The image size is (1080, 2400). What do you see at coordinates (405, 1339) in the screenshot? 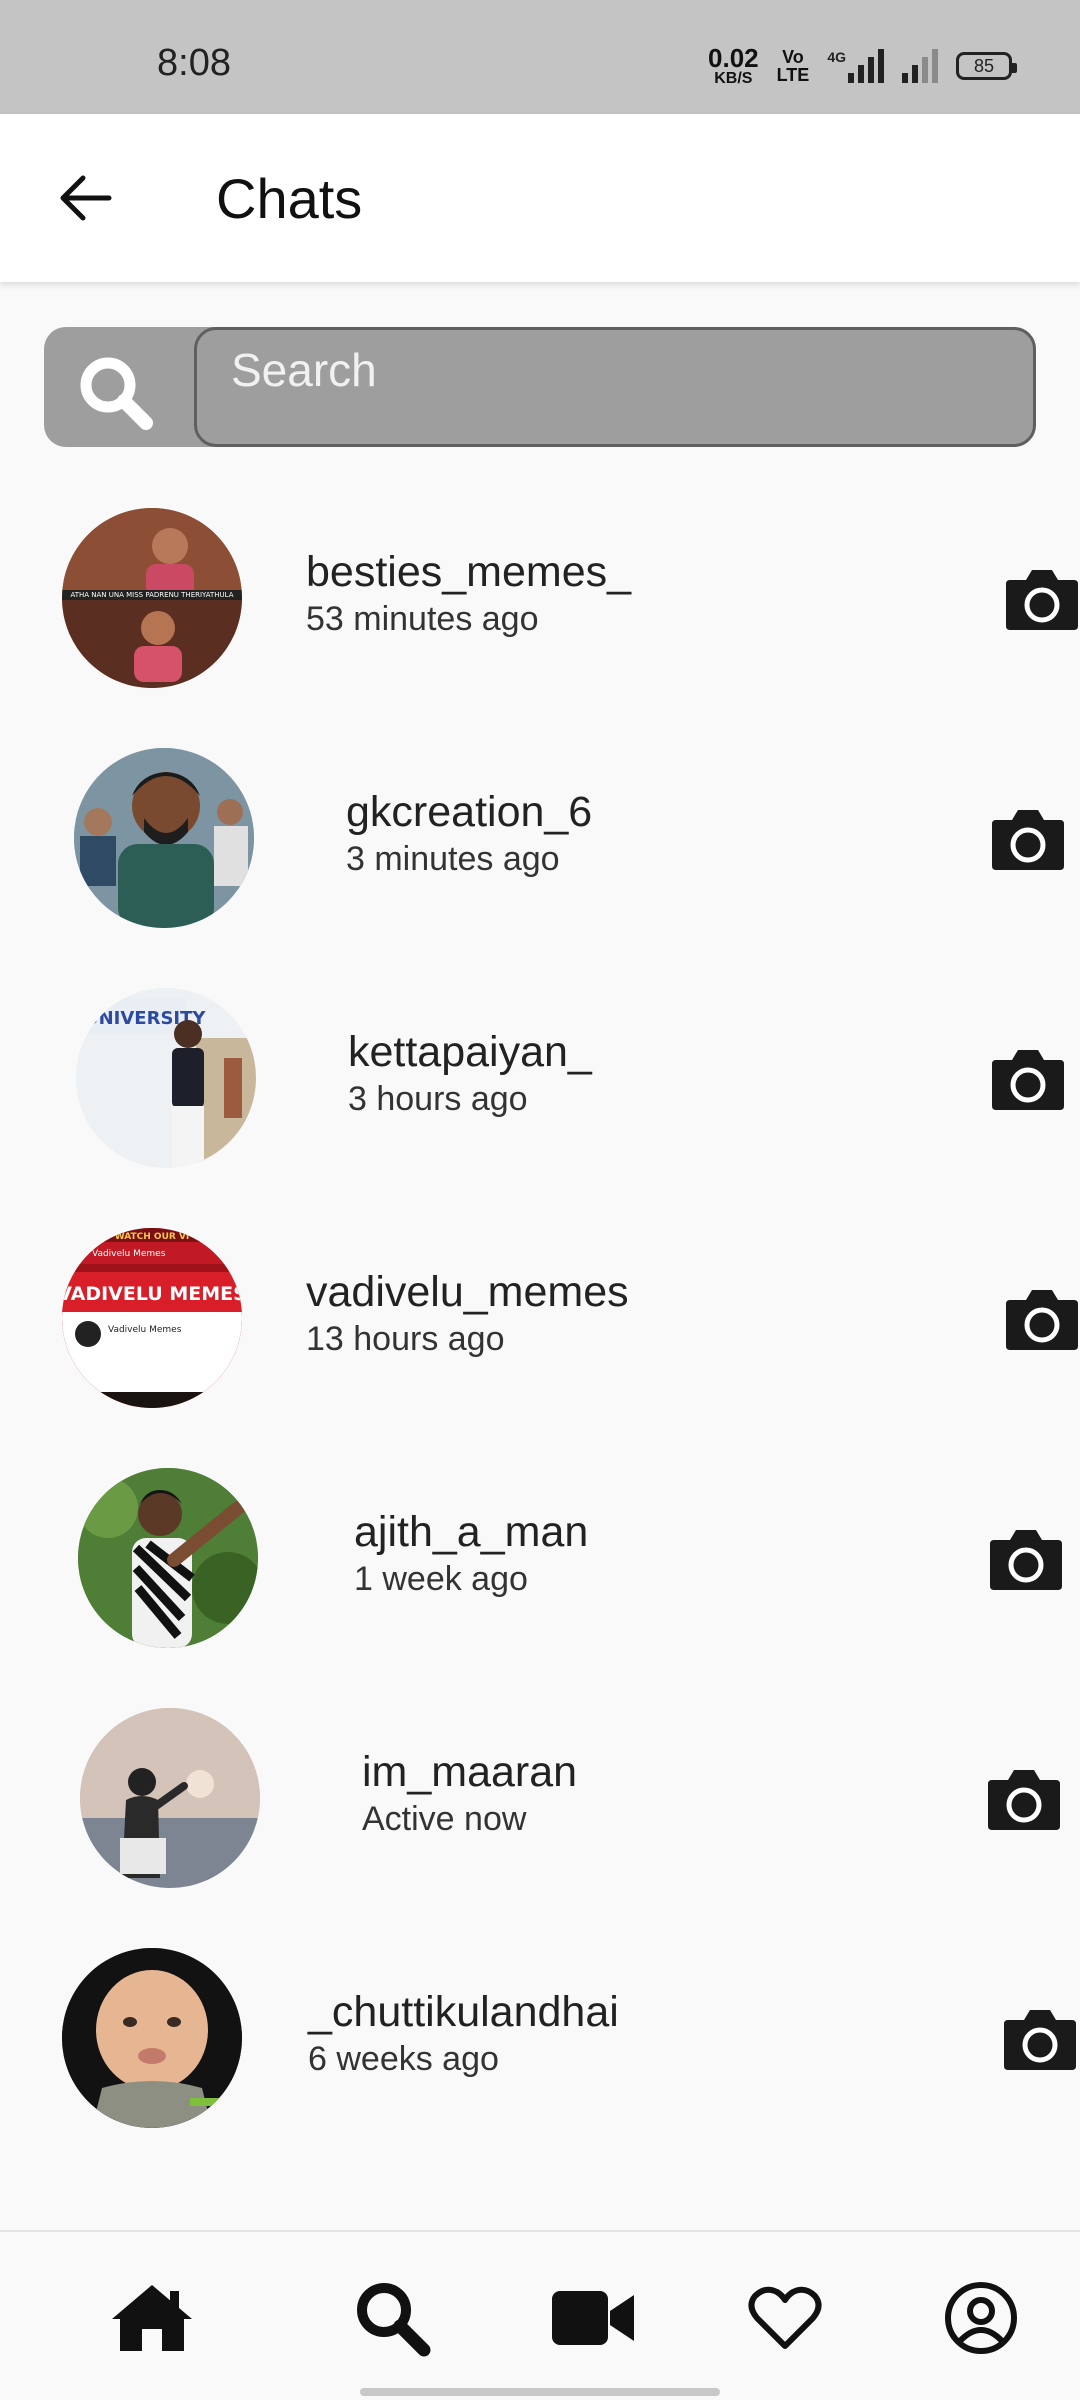
I see `chat-status: 13 hours ago` at bounding box center [405, 1339].